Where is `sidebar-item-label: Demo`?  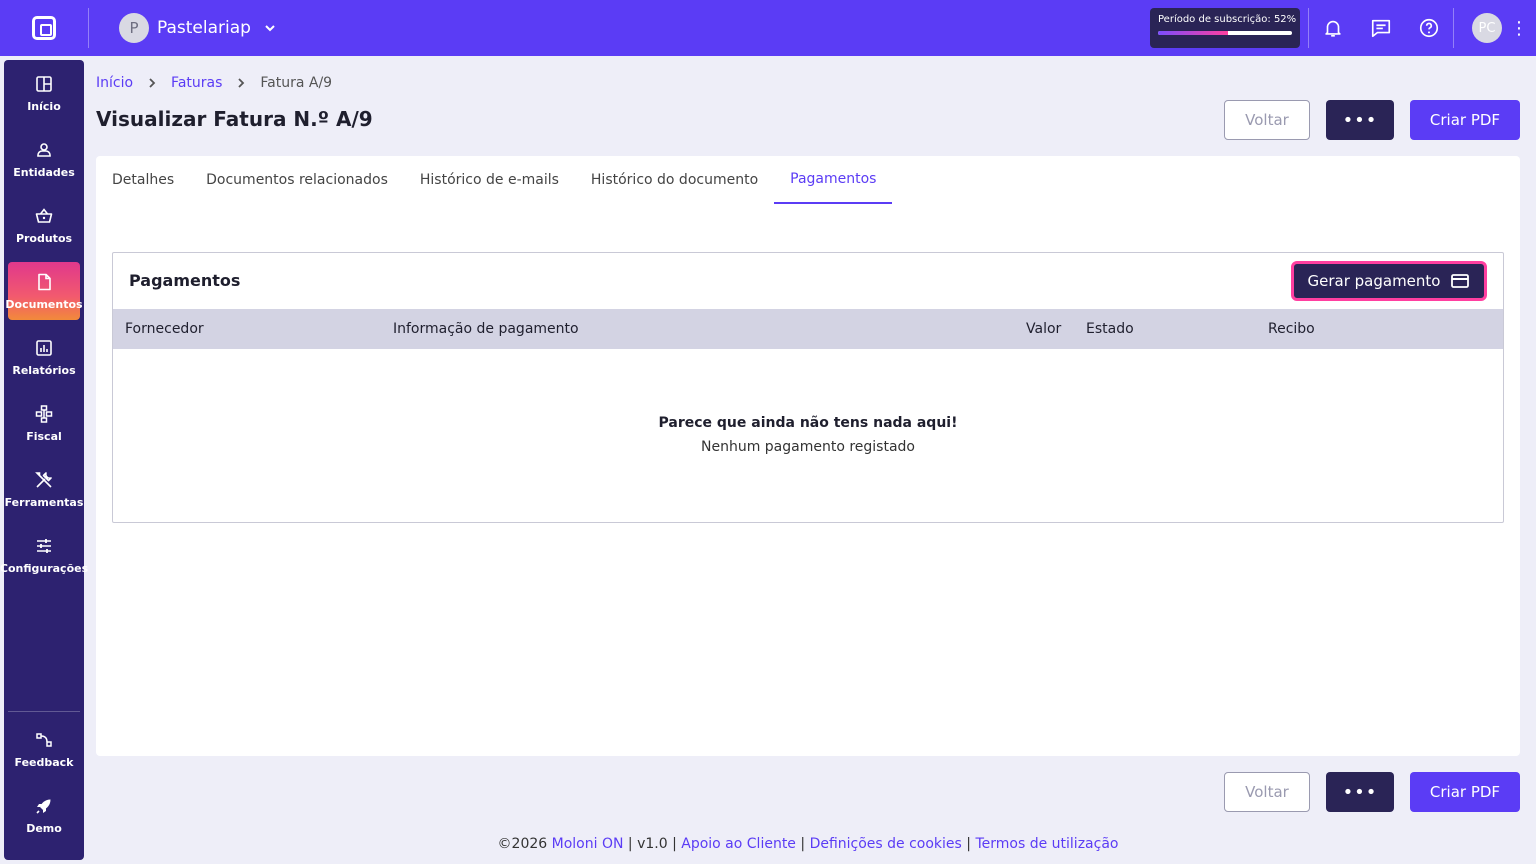
sidebar-item-label: Demo is located at coordinates (44, 828).